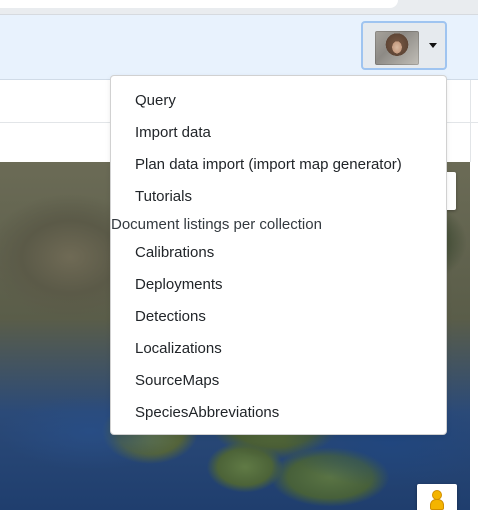 This screenshot has width=478, height=510. Describe the element at coordinates (207, 413) in the screenshot. I see `menu-item-speciesabbreviations: SpeciesAbbreviations` at that location.